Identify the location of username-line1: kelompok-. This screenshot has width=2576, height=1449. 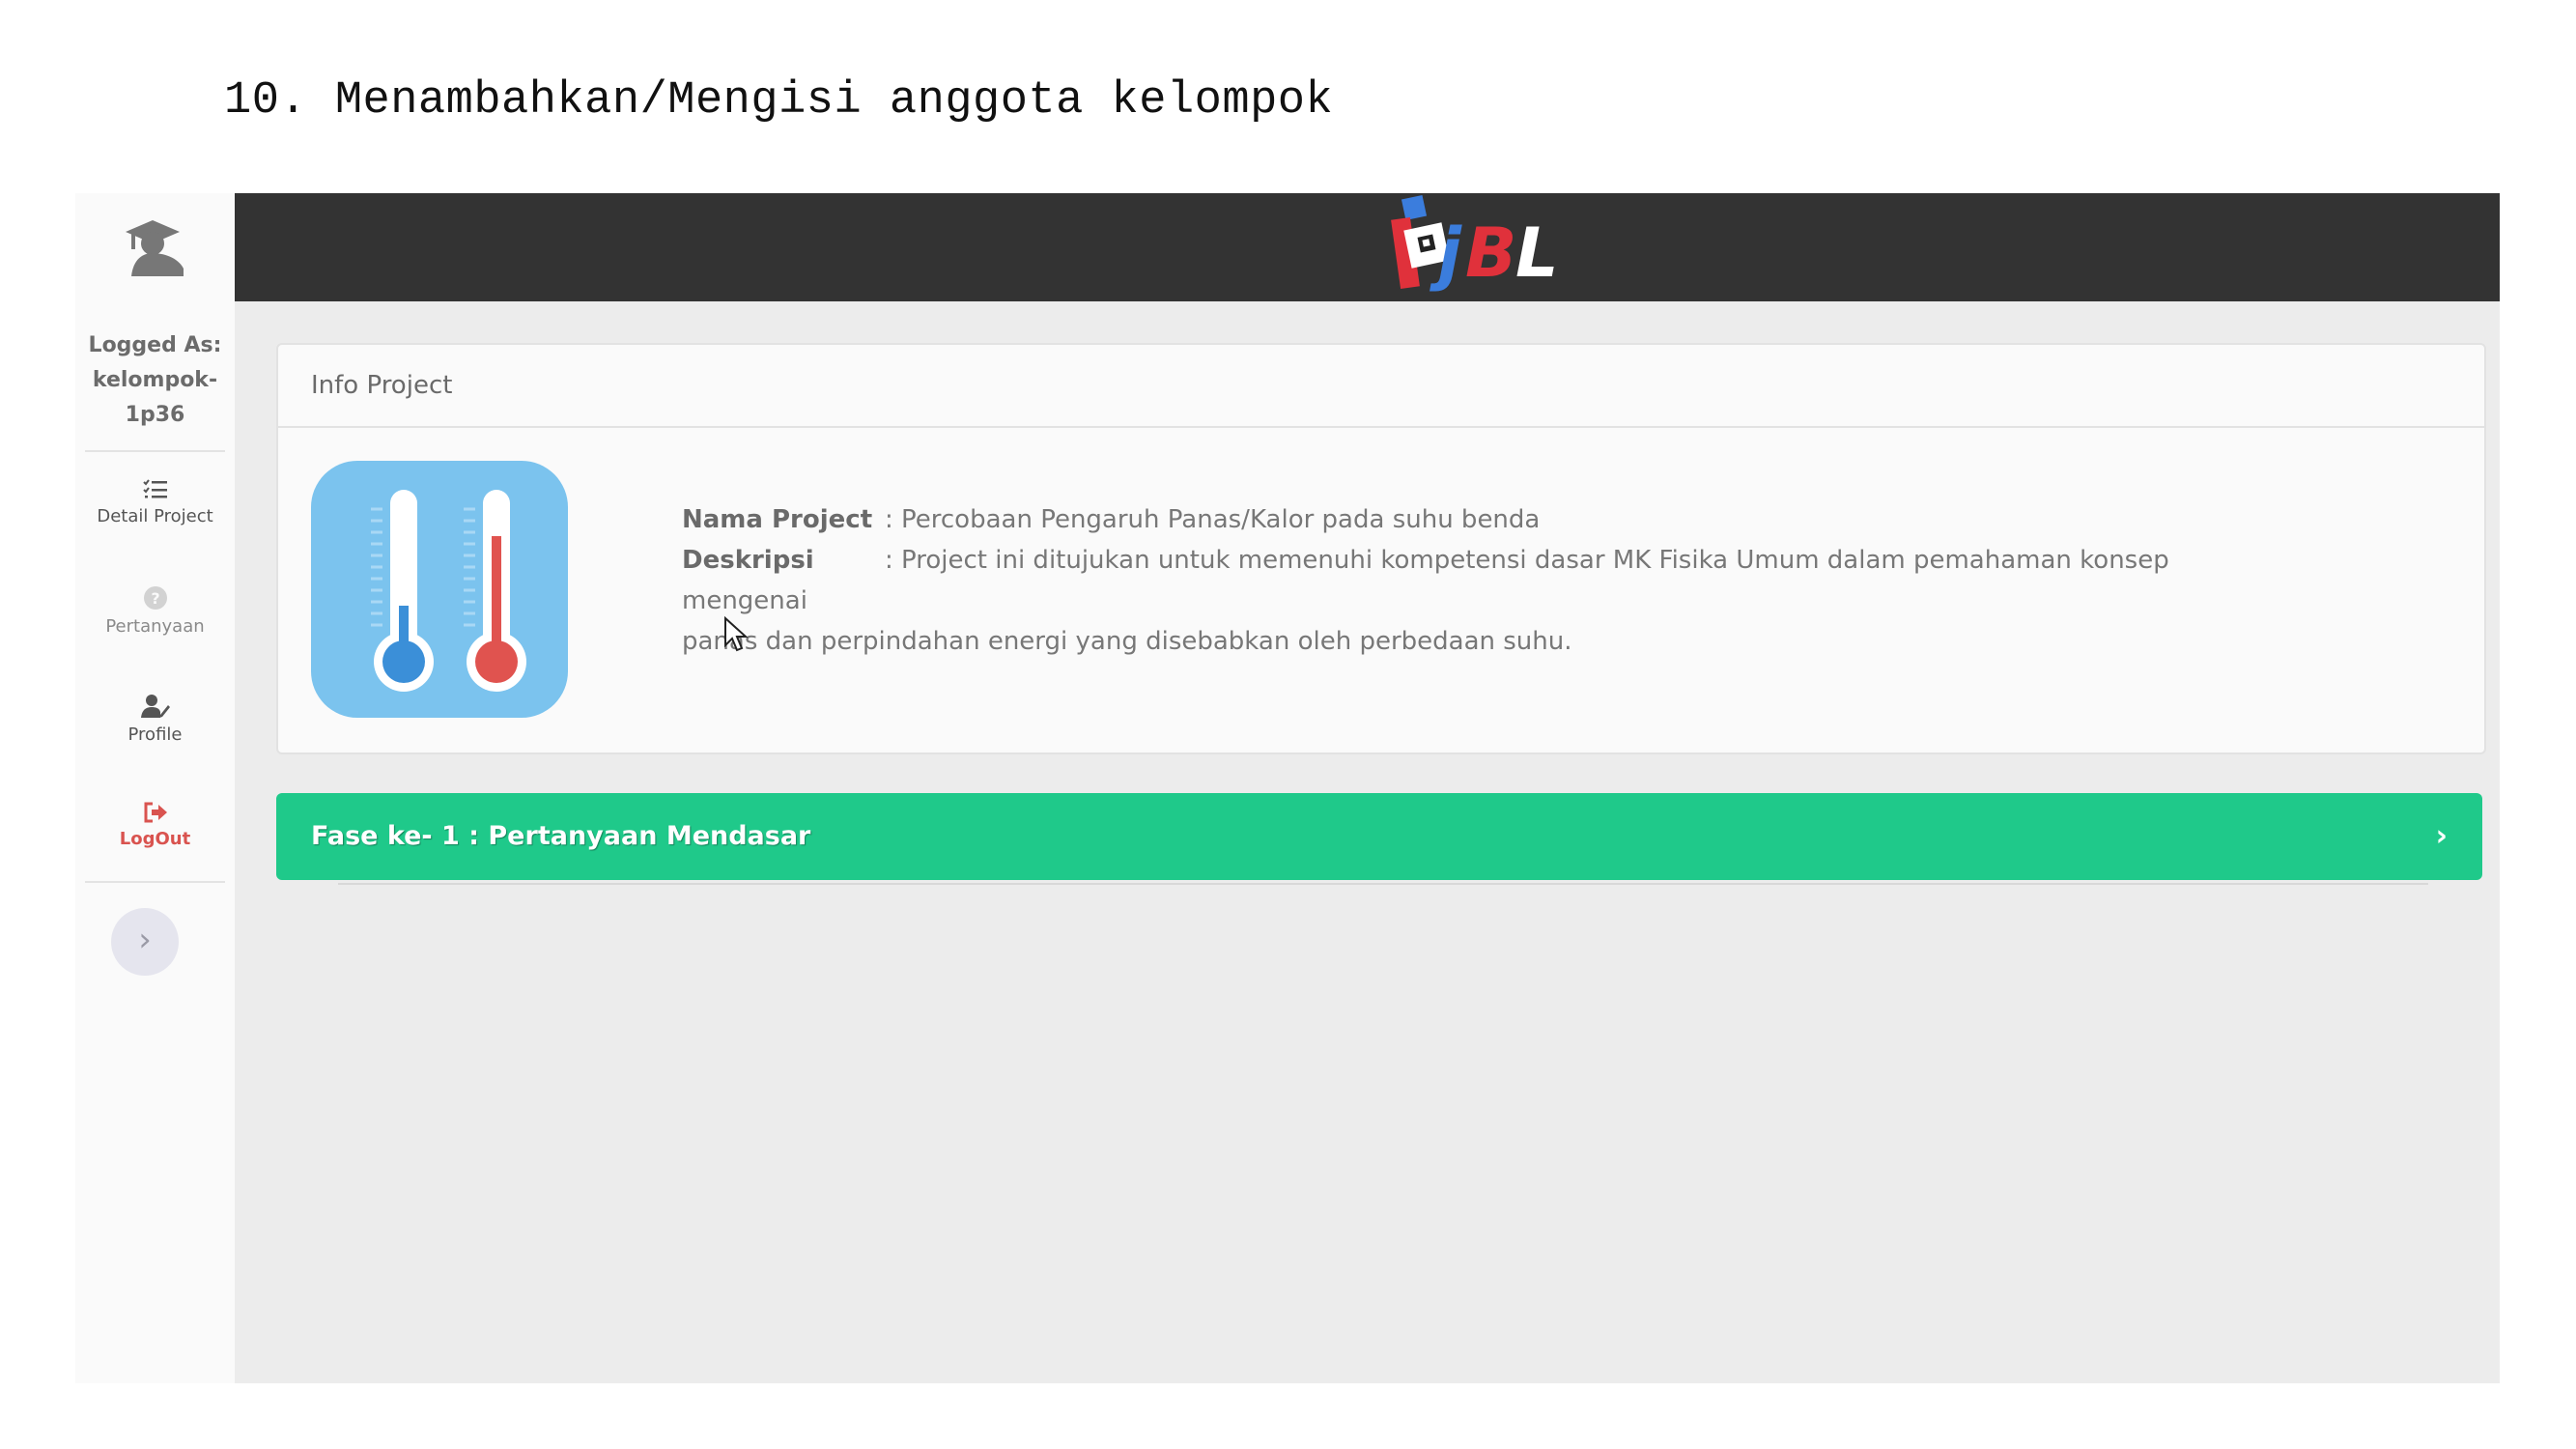
(155, 380).